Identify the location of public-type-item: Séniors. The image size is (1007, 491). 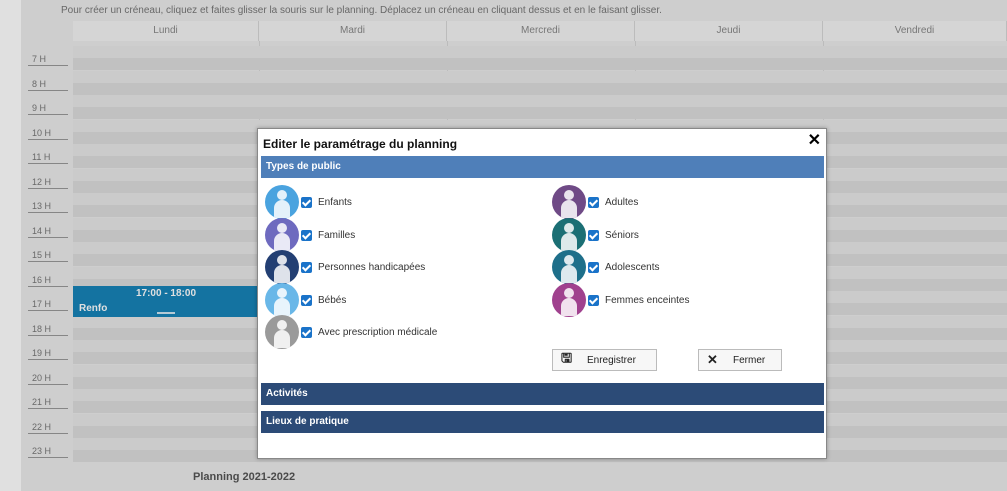
(595, 235).